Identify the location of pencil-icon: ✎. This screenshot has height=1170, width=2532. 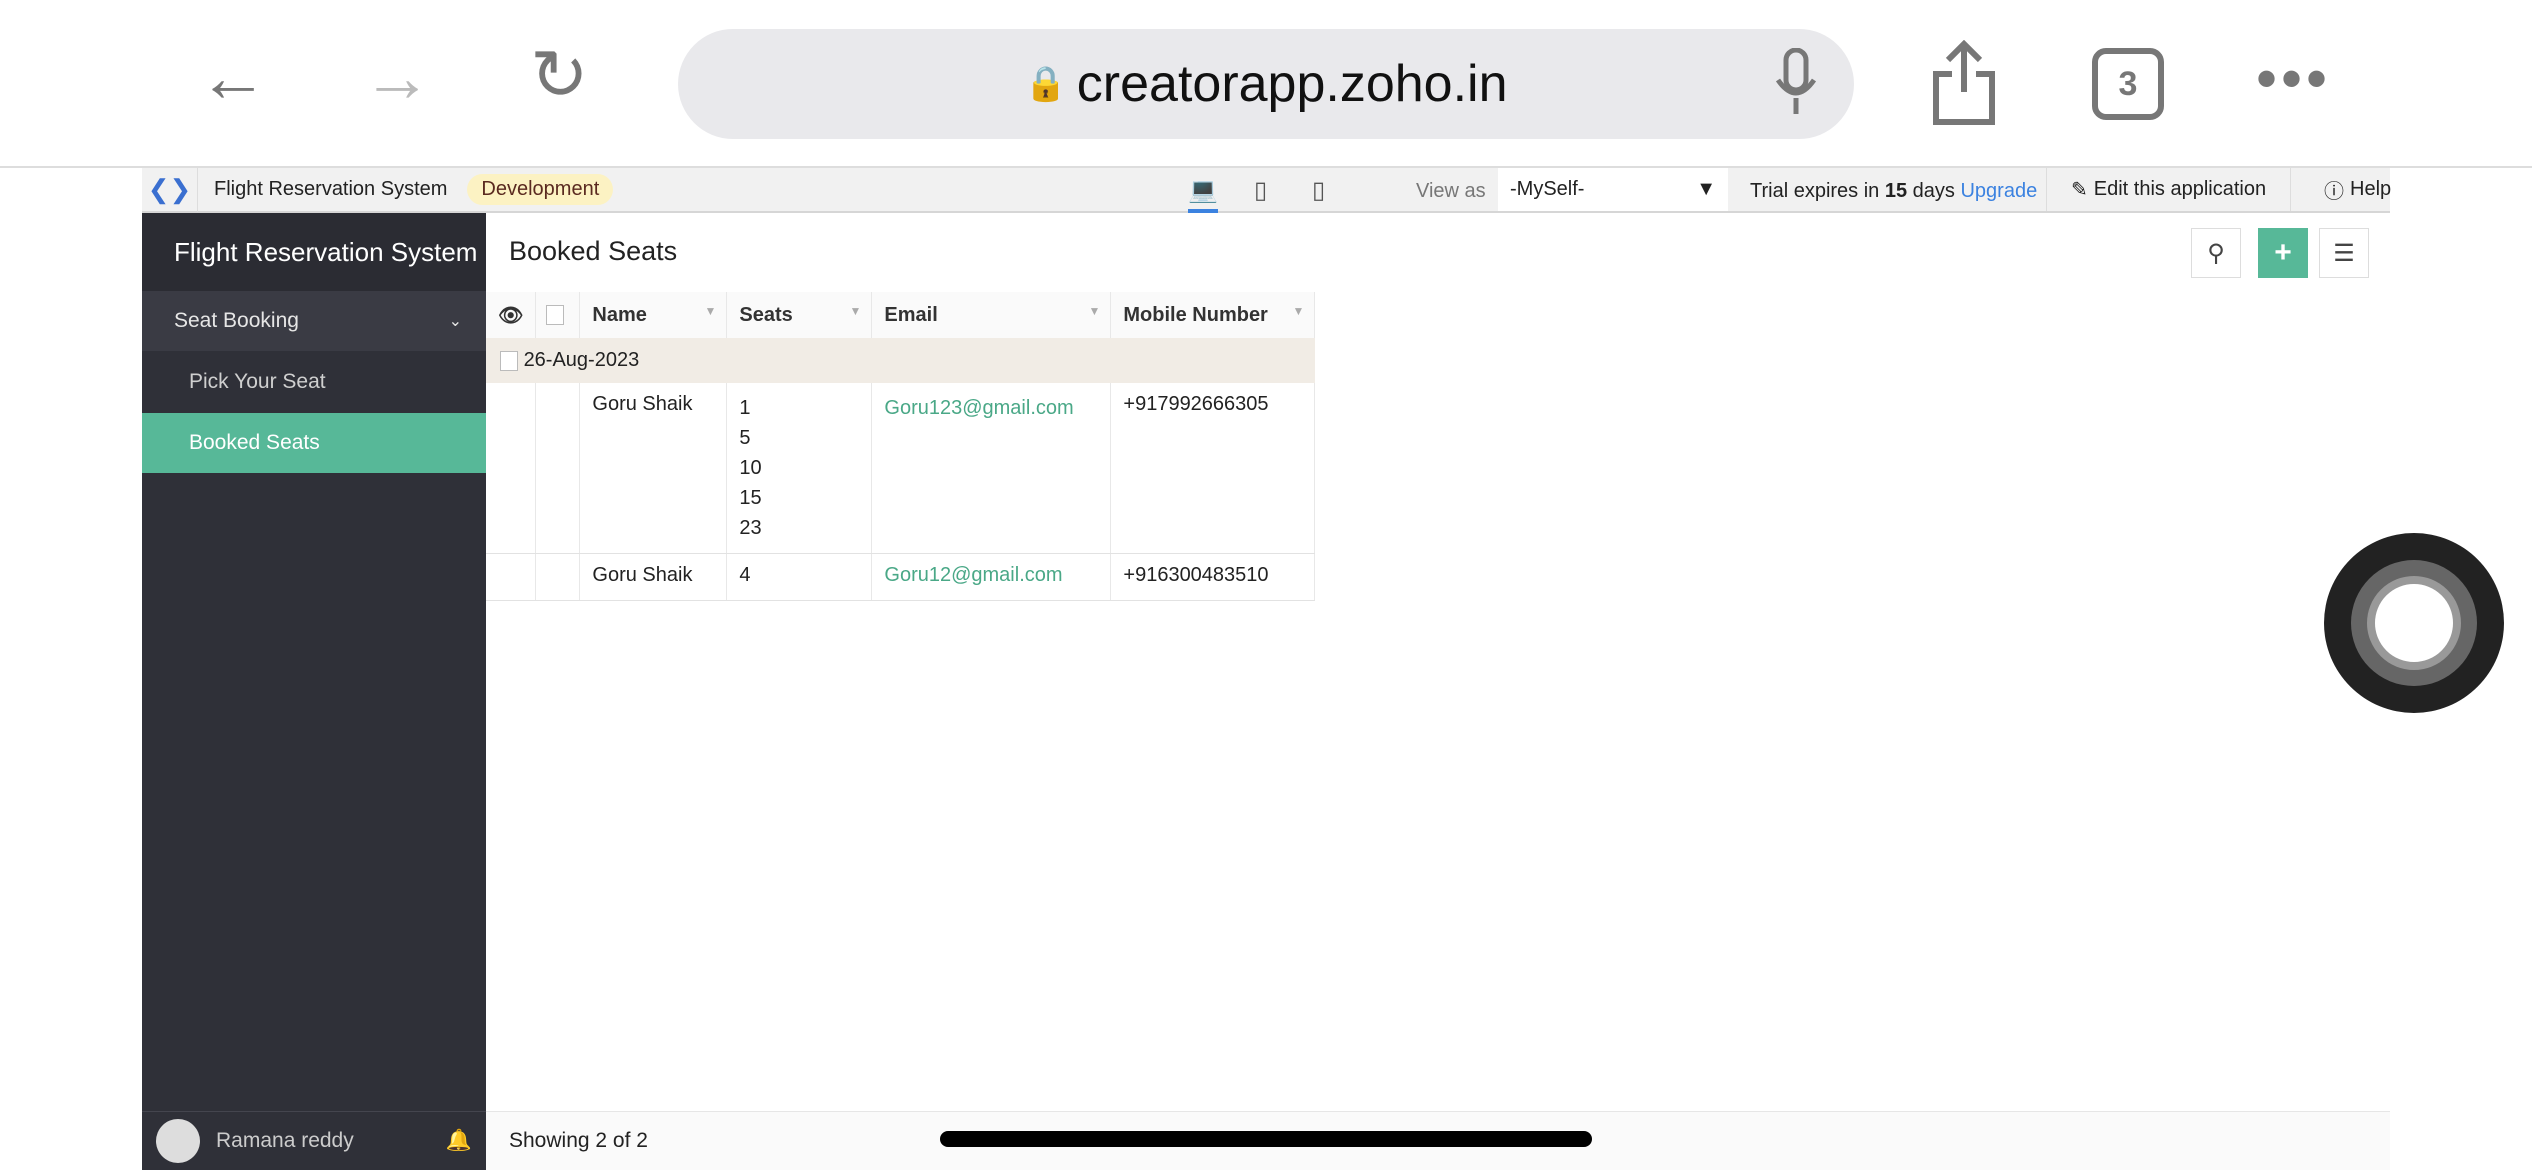
(2079, 190).